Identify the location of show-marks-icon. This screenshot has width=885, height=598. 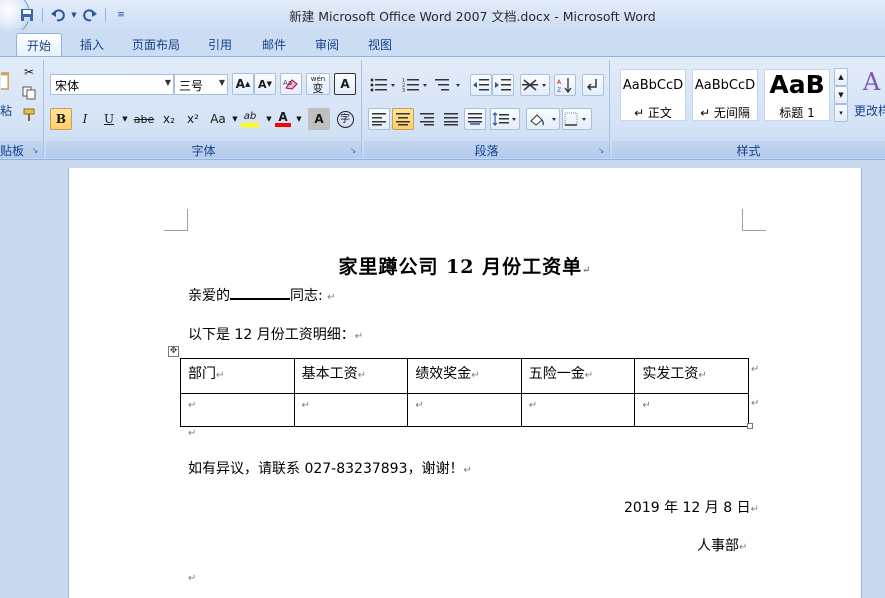
(593, 85).